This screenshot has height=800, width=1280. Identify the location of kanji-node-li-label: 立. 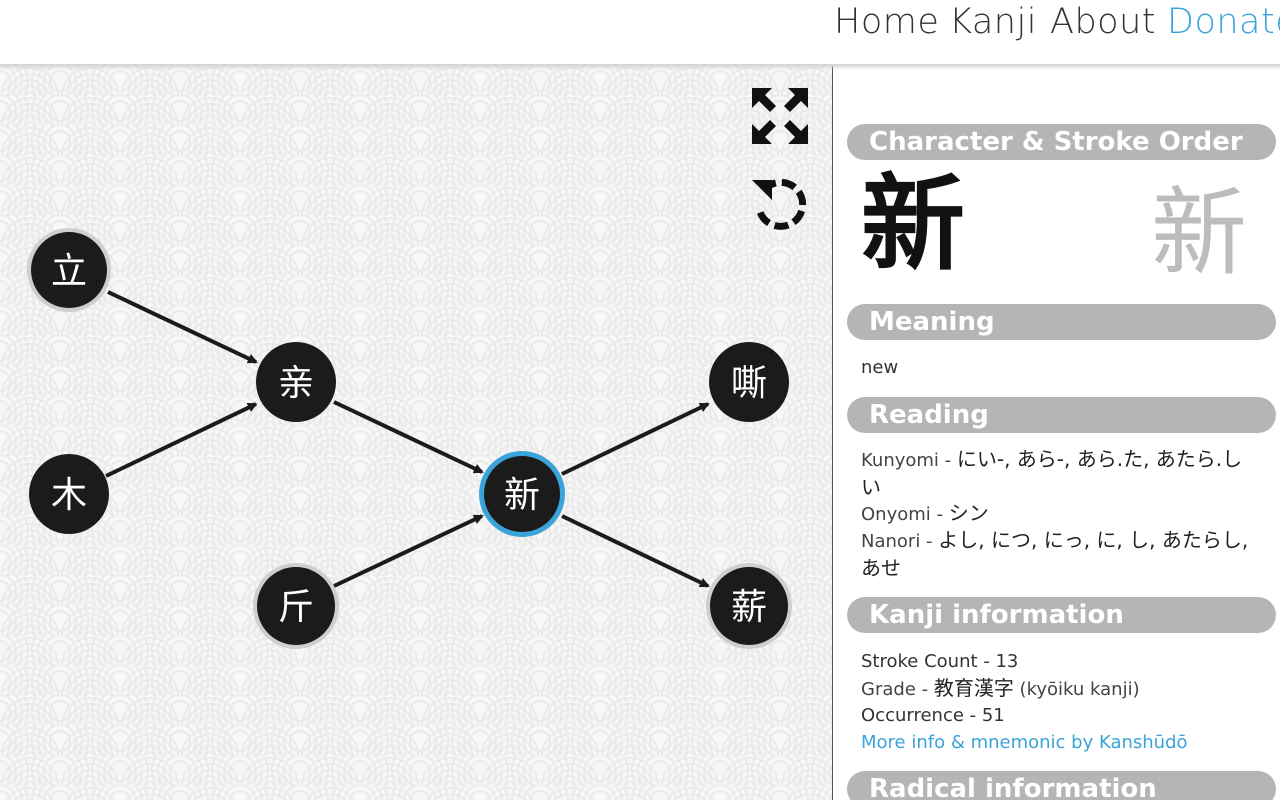
(69, 271).